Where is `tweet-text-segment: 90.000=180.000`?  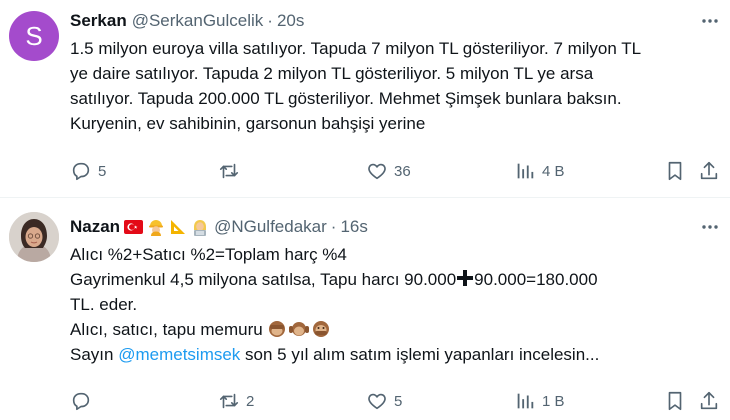
tweet-text-segment: 90.000=180.000 is located at coordinates (536, 279).